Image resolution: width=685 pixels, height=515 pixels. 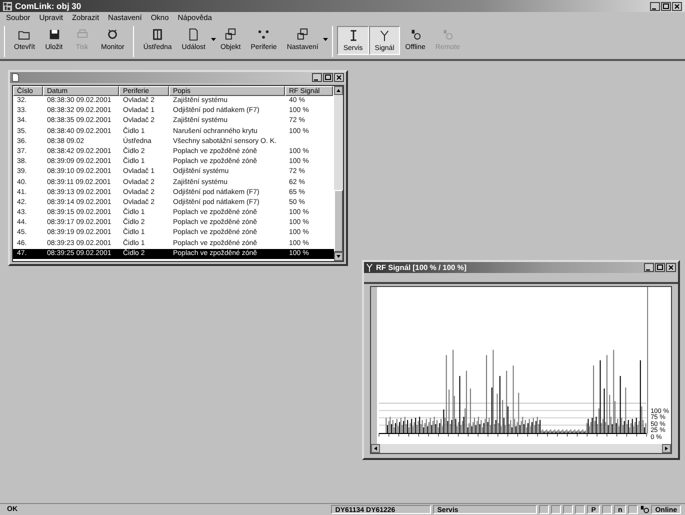 I want to click on scroll-up-button, so click(x=338, y=90).